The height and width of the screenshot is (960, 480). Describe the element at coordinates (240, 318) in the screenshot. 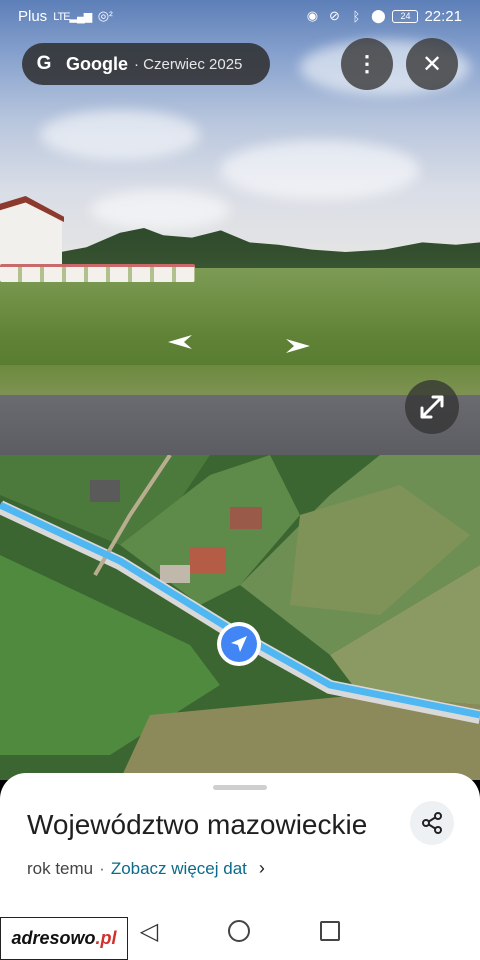

I see `grass-field` at that location.